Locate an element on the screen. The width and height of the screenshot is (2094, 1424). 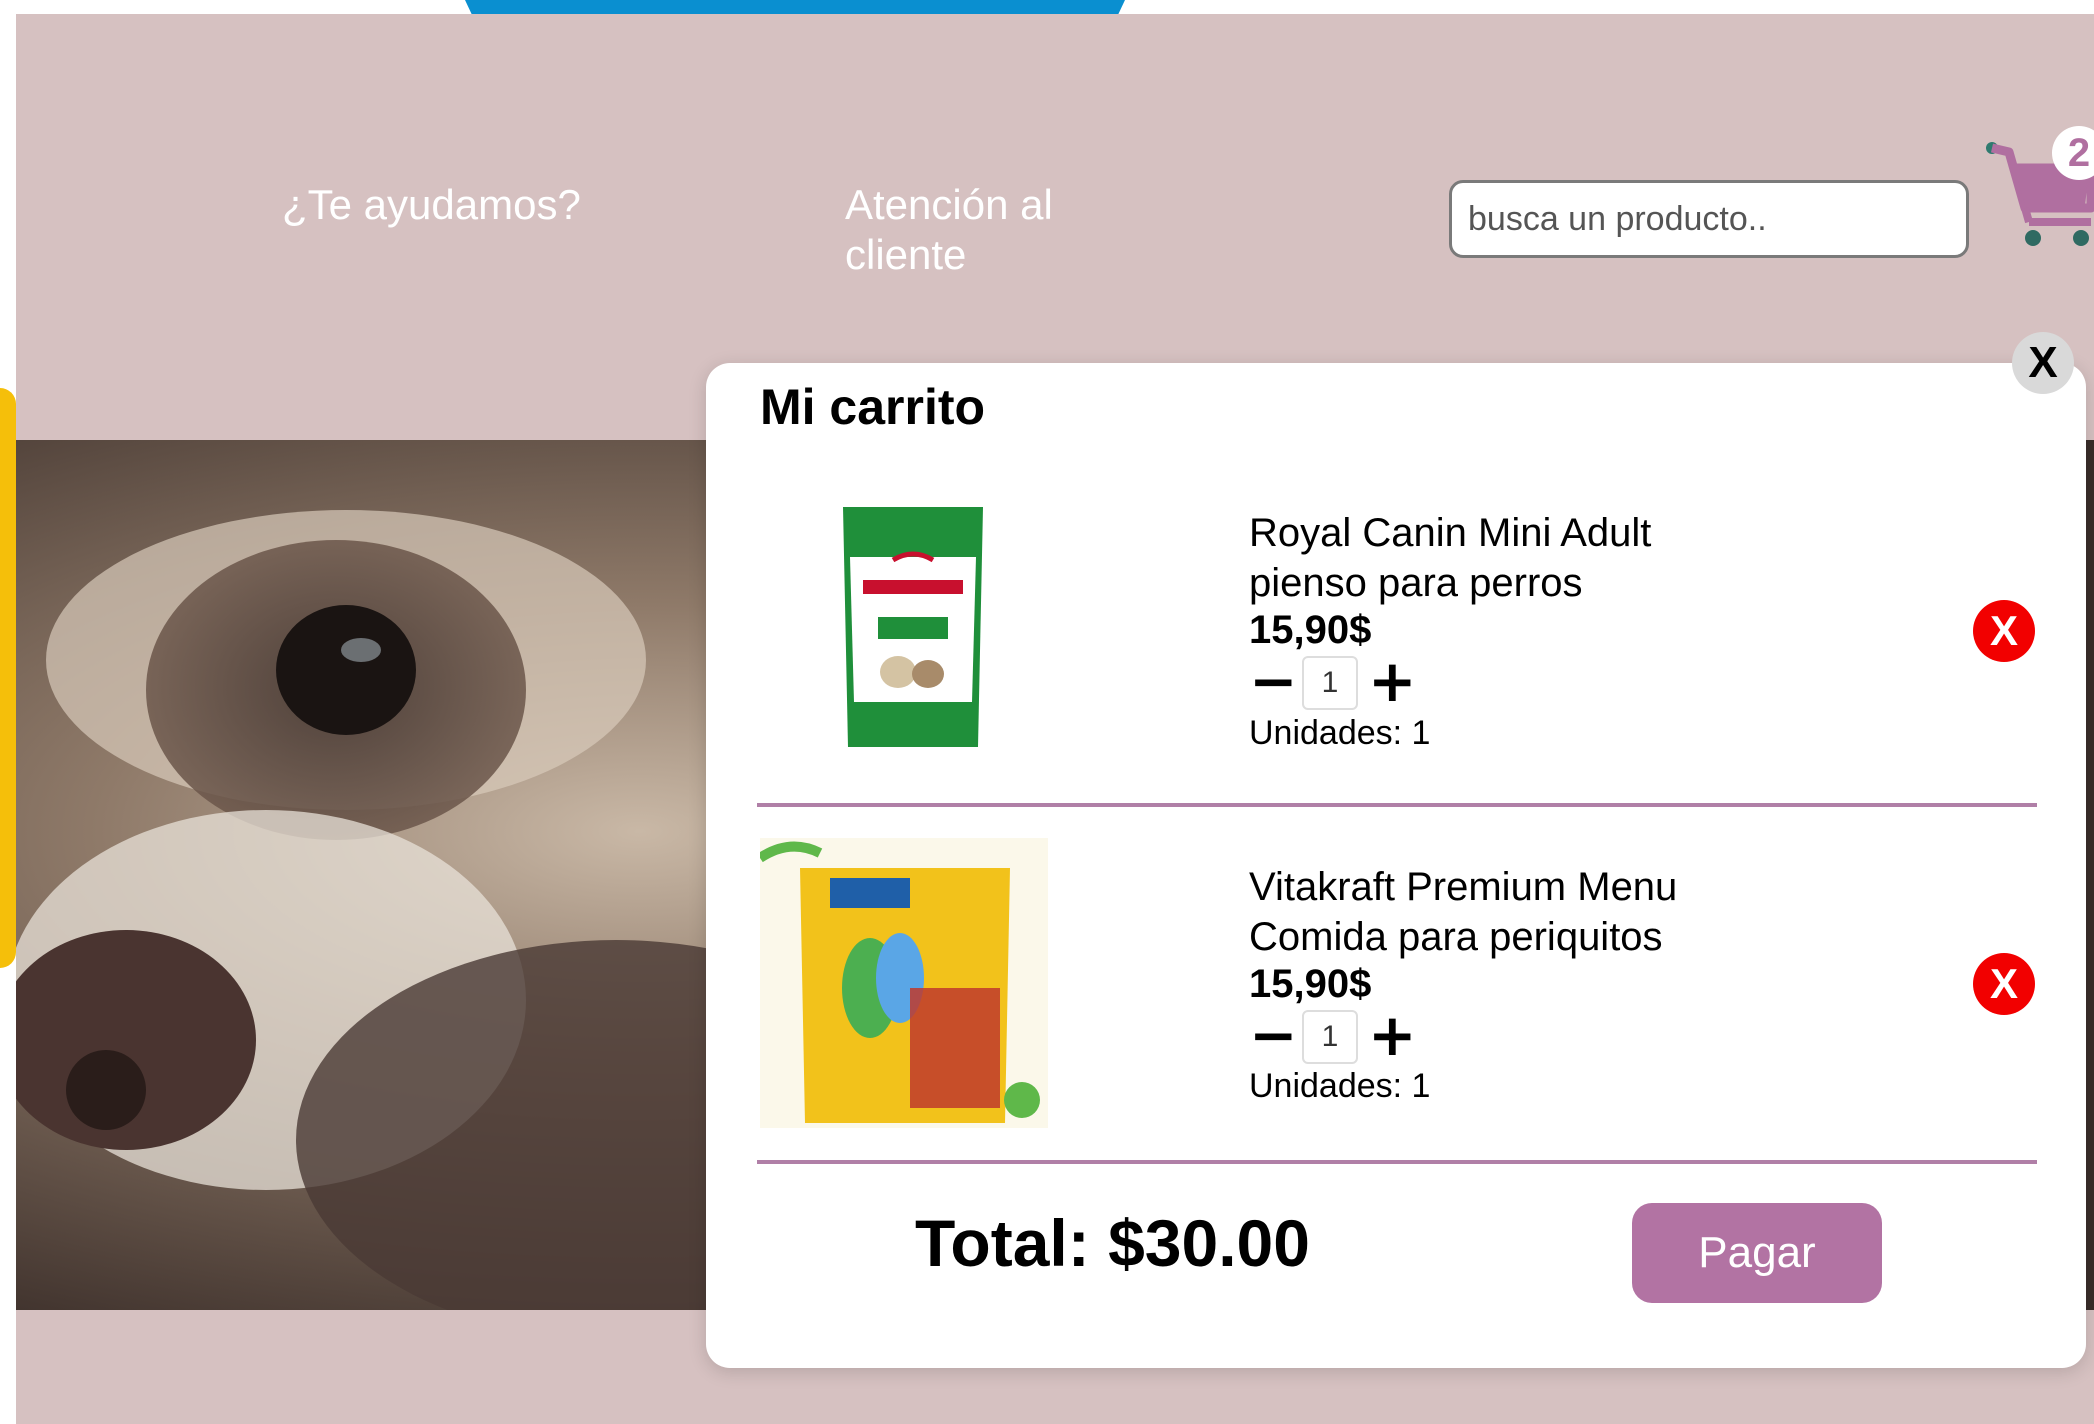
top-accent-bar is located at coordinates (795, 7).